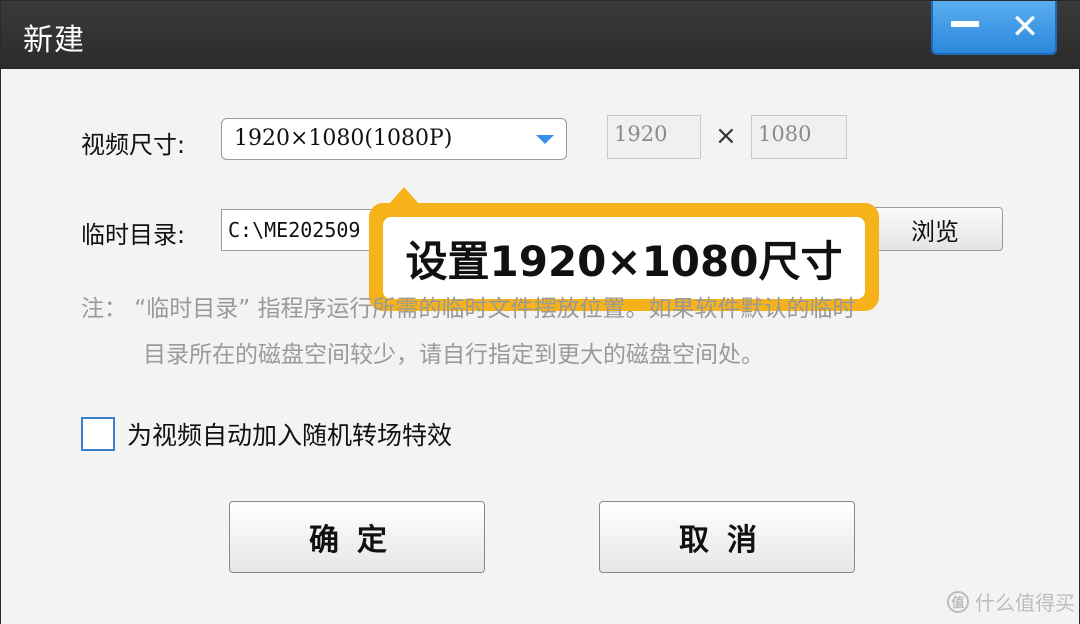  I want to click on callout-arrow-icon, so click(404, 195).